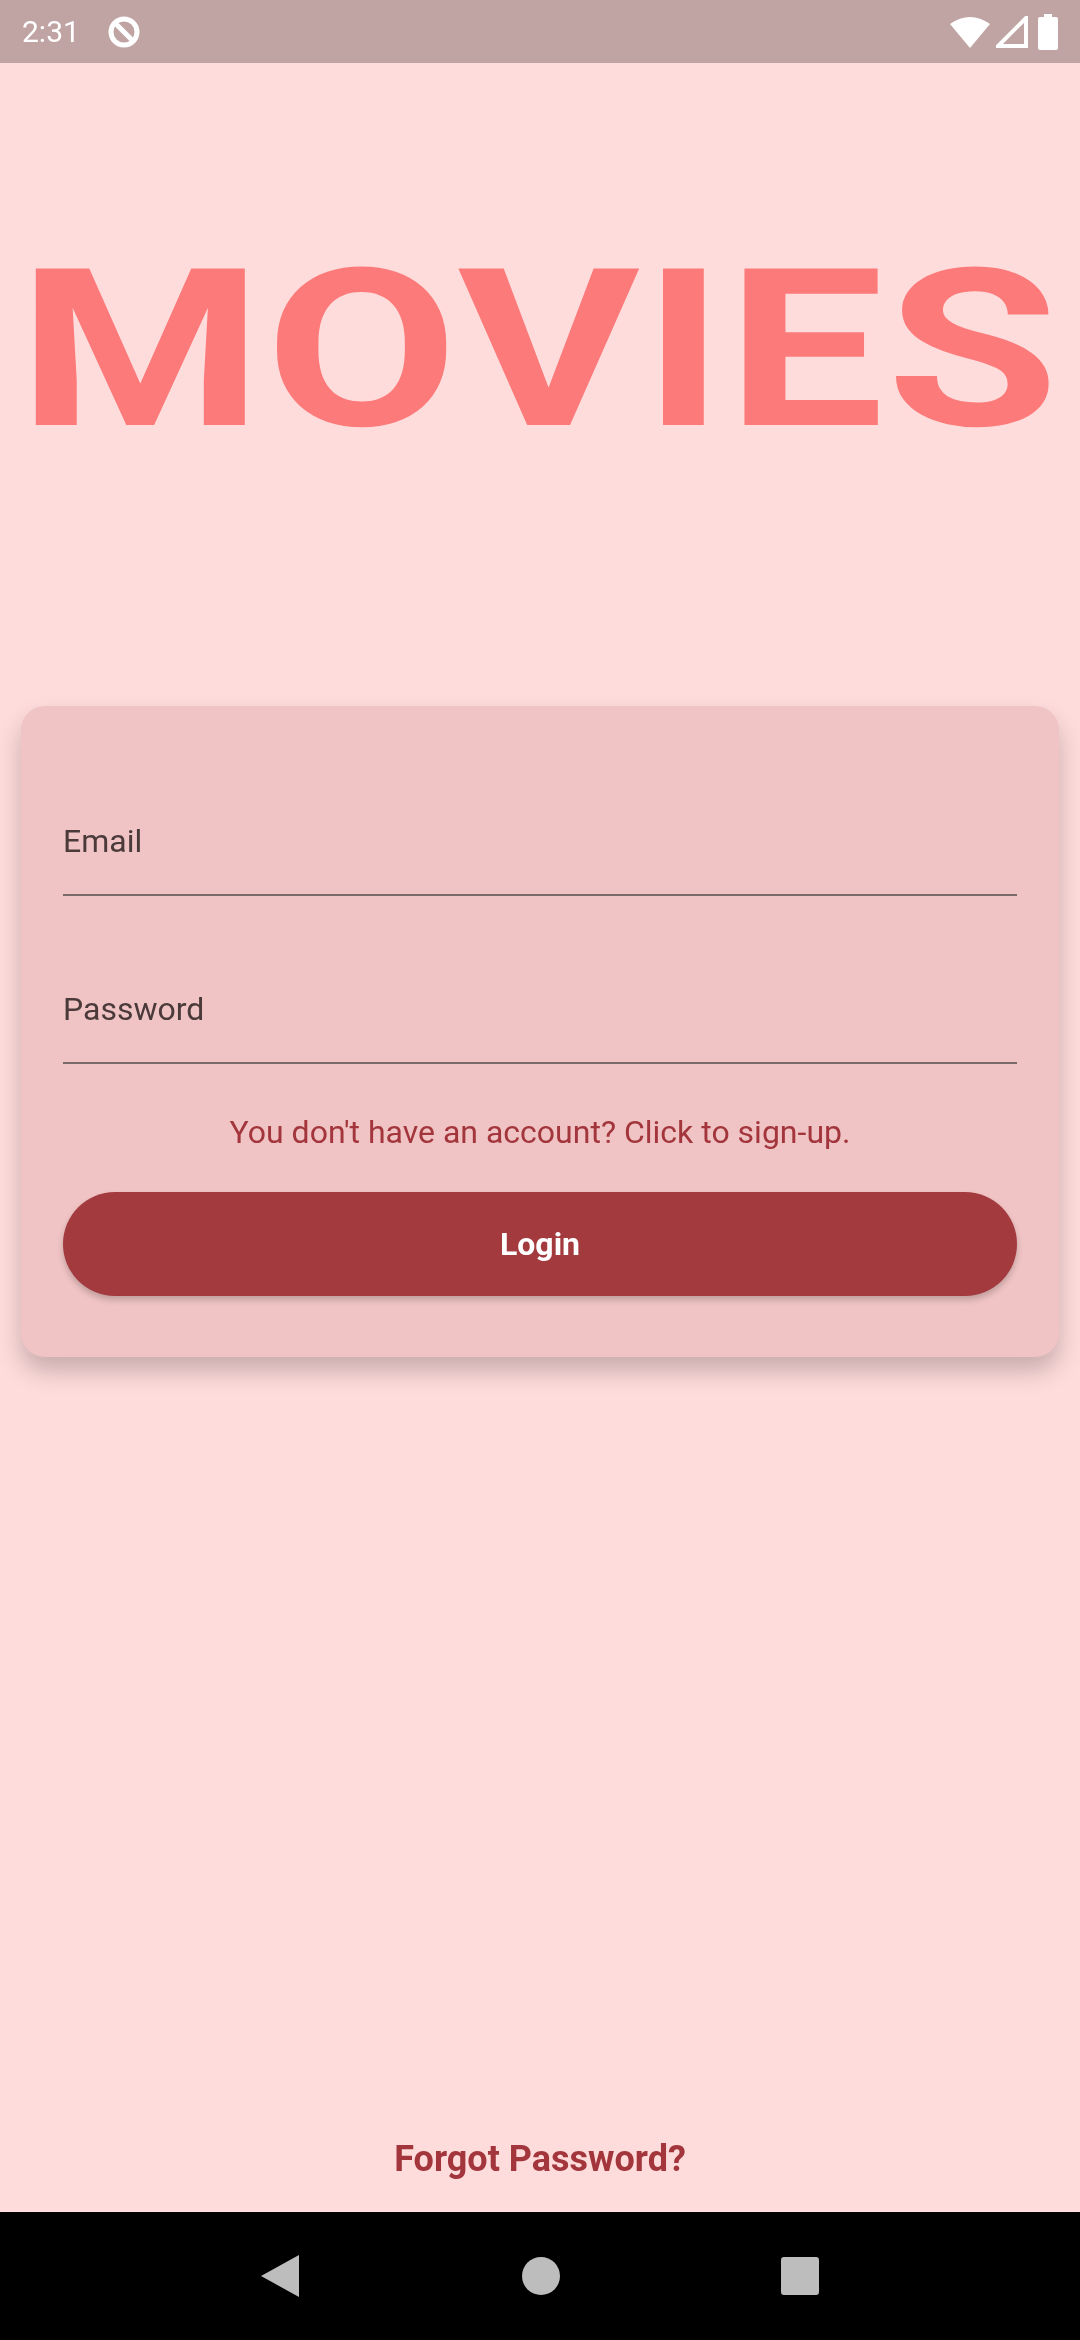 The height and width of the screenshot is (2340, 1080). Describe the element at coordinates (1012, 31) in the screenshot. I see `signal-icon` at that location.